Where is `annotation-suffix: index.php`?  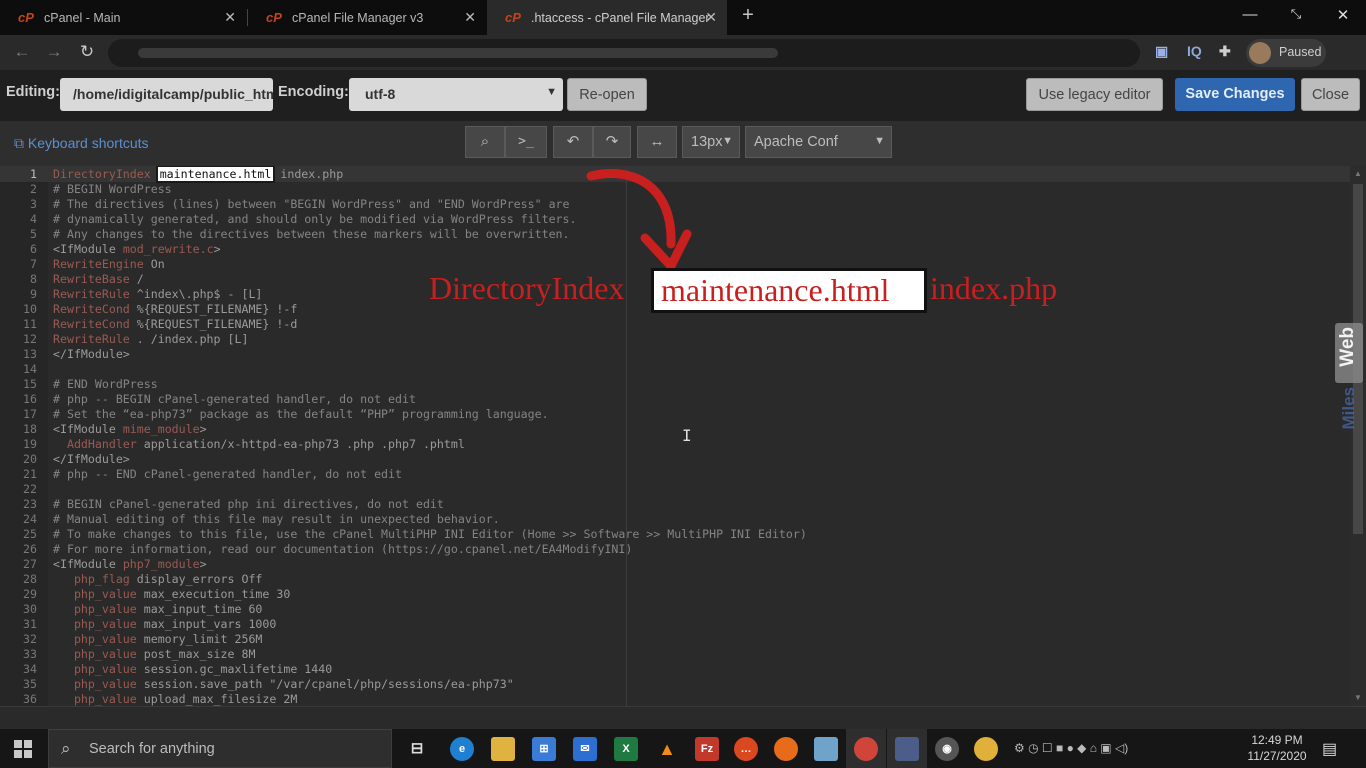
annotation-suffix: index.php is located at coordinates (994, 288).